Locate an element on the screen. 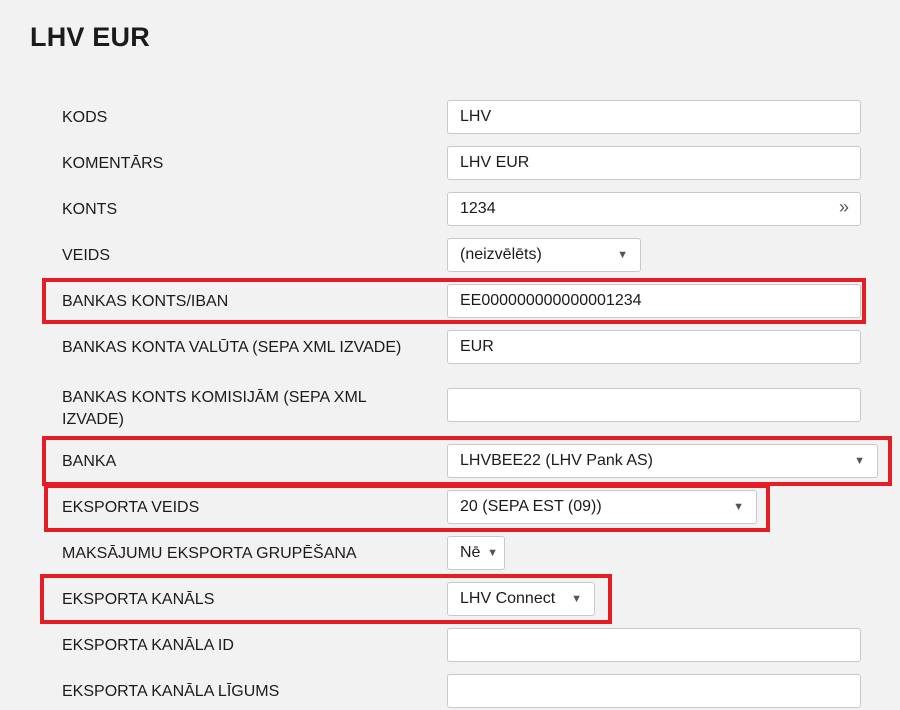 This screenshot has height=710, width=900. banka-value: LHVBEE22 (LHV Pank AS) is located at coordinates (556, 460).